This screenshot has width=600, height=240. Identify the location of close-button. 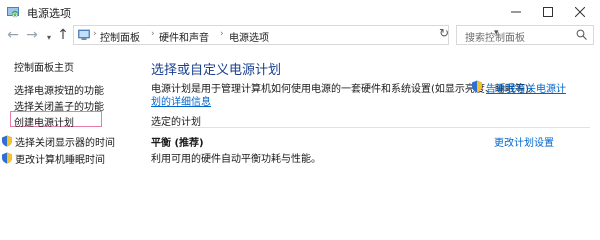
(580, 12).